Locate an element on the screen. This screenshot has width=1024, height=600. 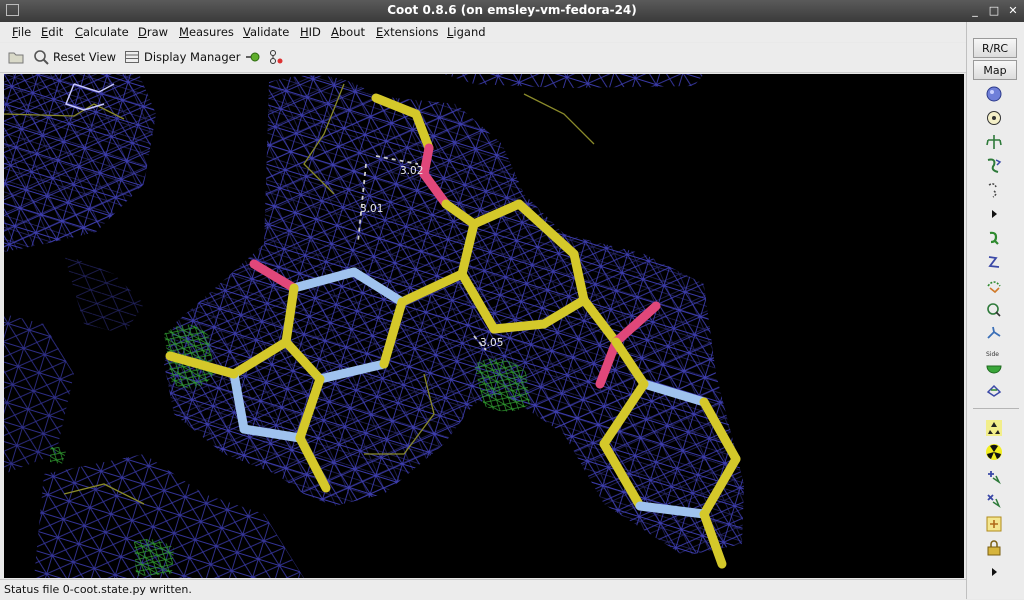
distance-label: 3.05 is located at coordinates (491, 343).